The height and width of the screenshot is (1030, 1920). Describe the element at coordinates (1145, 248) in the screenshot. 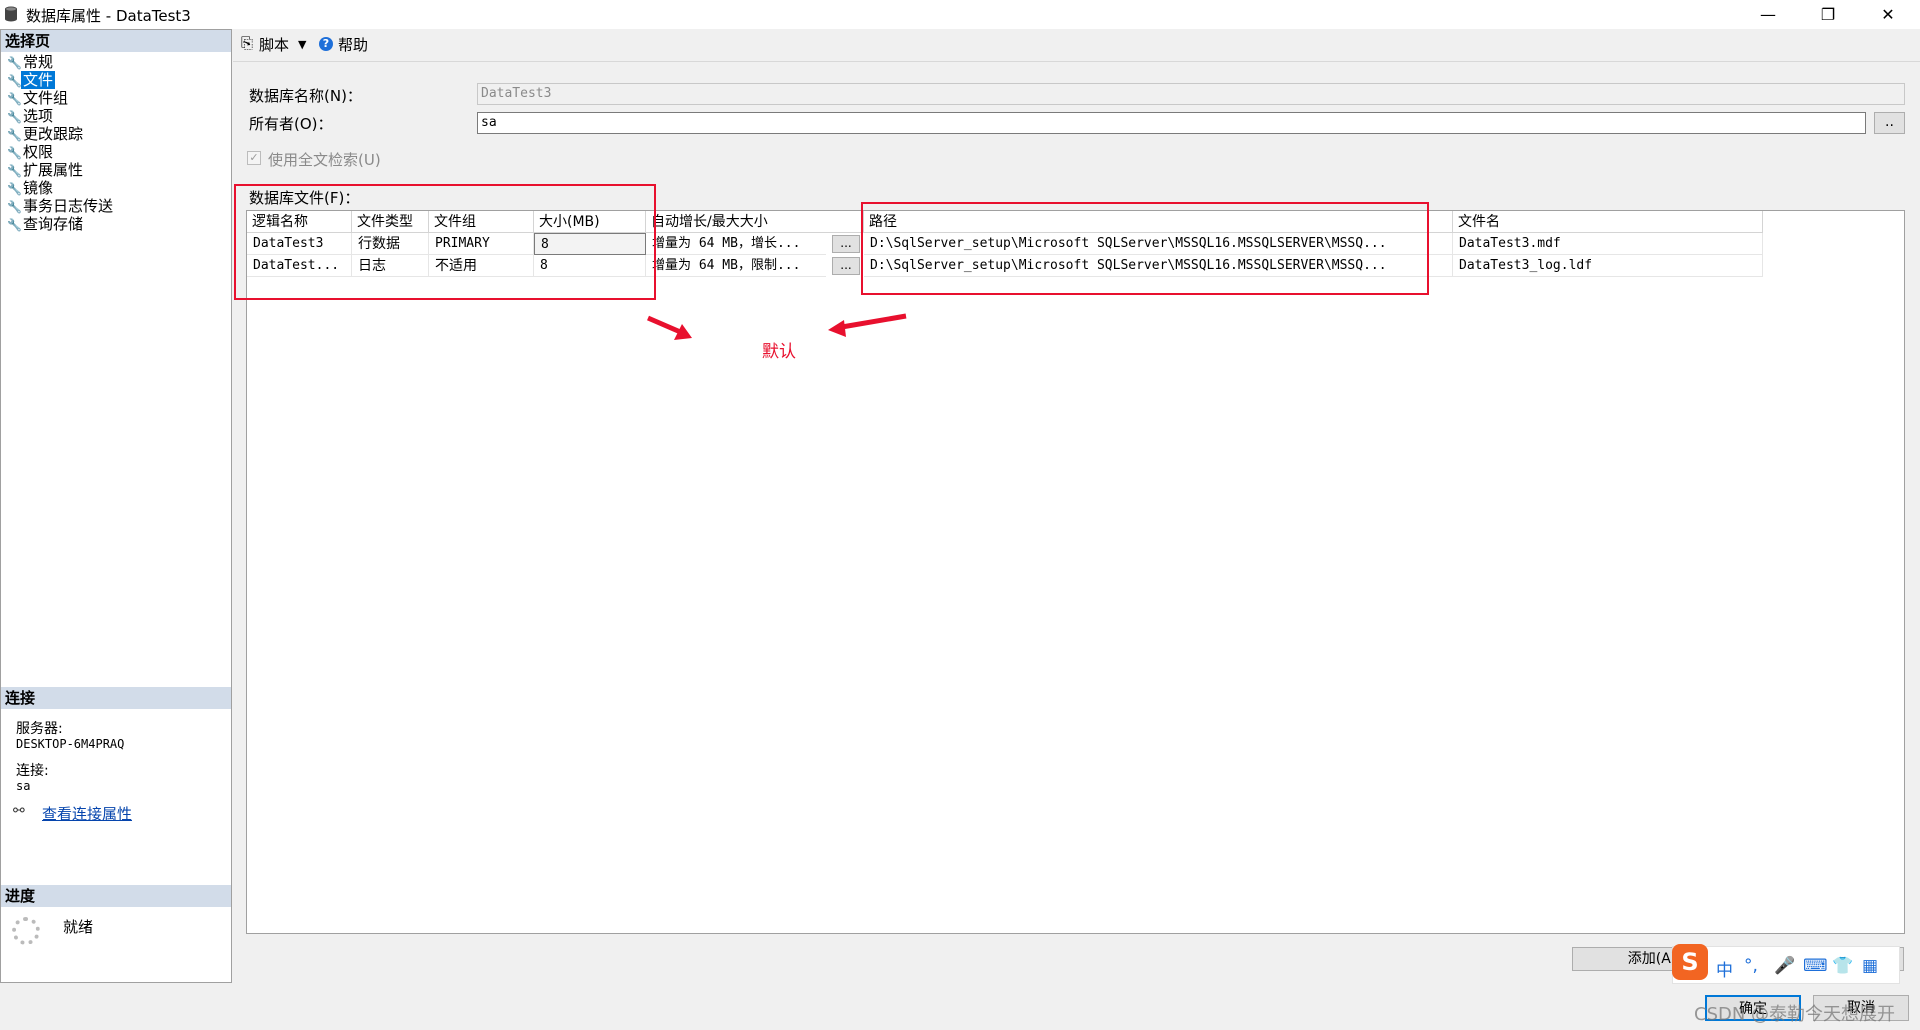

I see `annotation-box-path` at that location.